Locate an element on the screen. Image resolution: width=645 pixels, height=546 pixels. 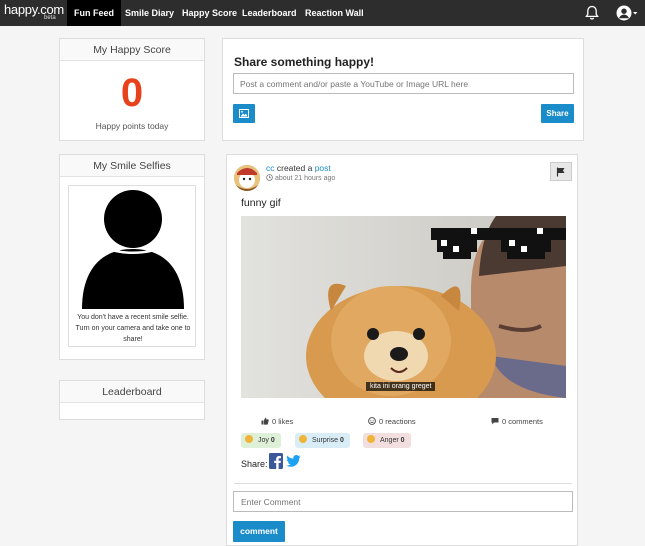
user-icon is located at coordinates (627, 13).